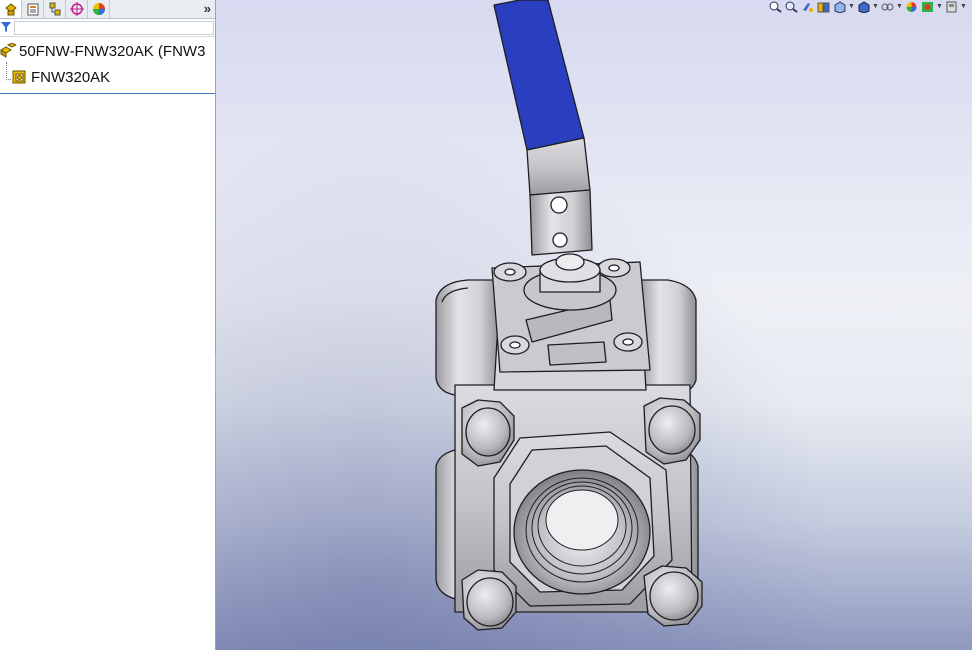  I want to click on display-style-icon, so click(863, 7).